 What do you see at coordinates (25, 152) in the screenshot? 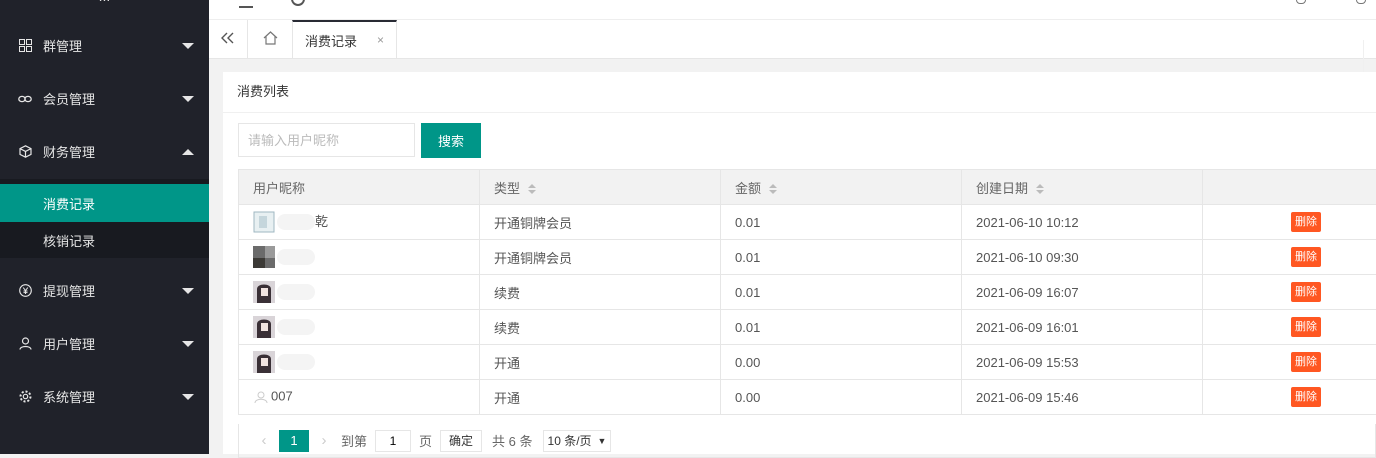
I see `cube-icon` at bounding box center [25, 152].